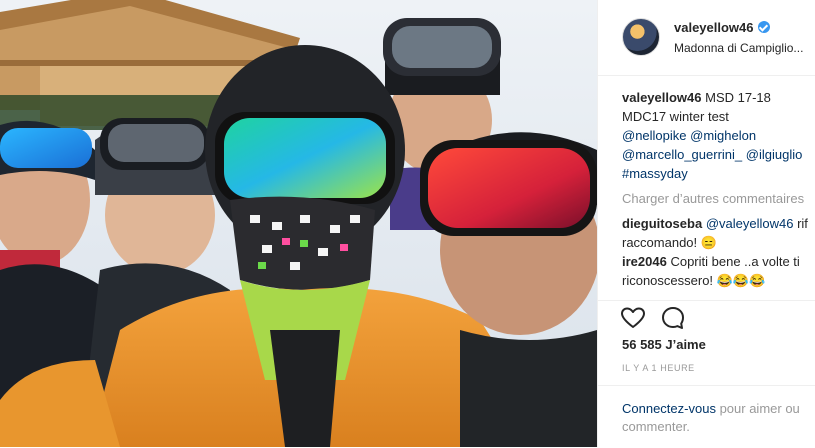 Image resolution: width=815 pixels, height=448 pixels. Describe the element at coordinates (718, 418) in the screenshot. I see `login-text: Connectez-vous pour aimer ou commenter.` at that location.